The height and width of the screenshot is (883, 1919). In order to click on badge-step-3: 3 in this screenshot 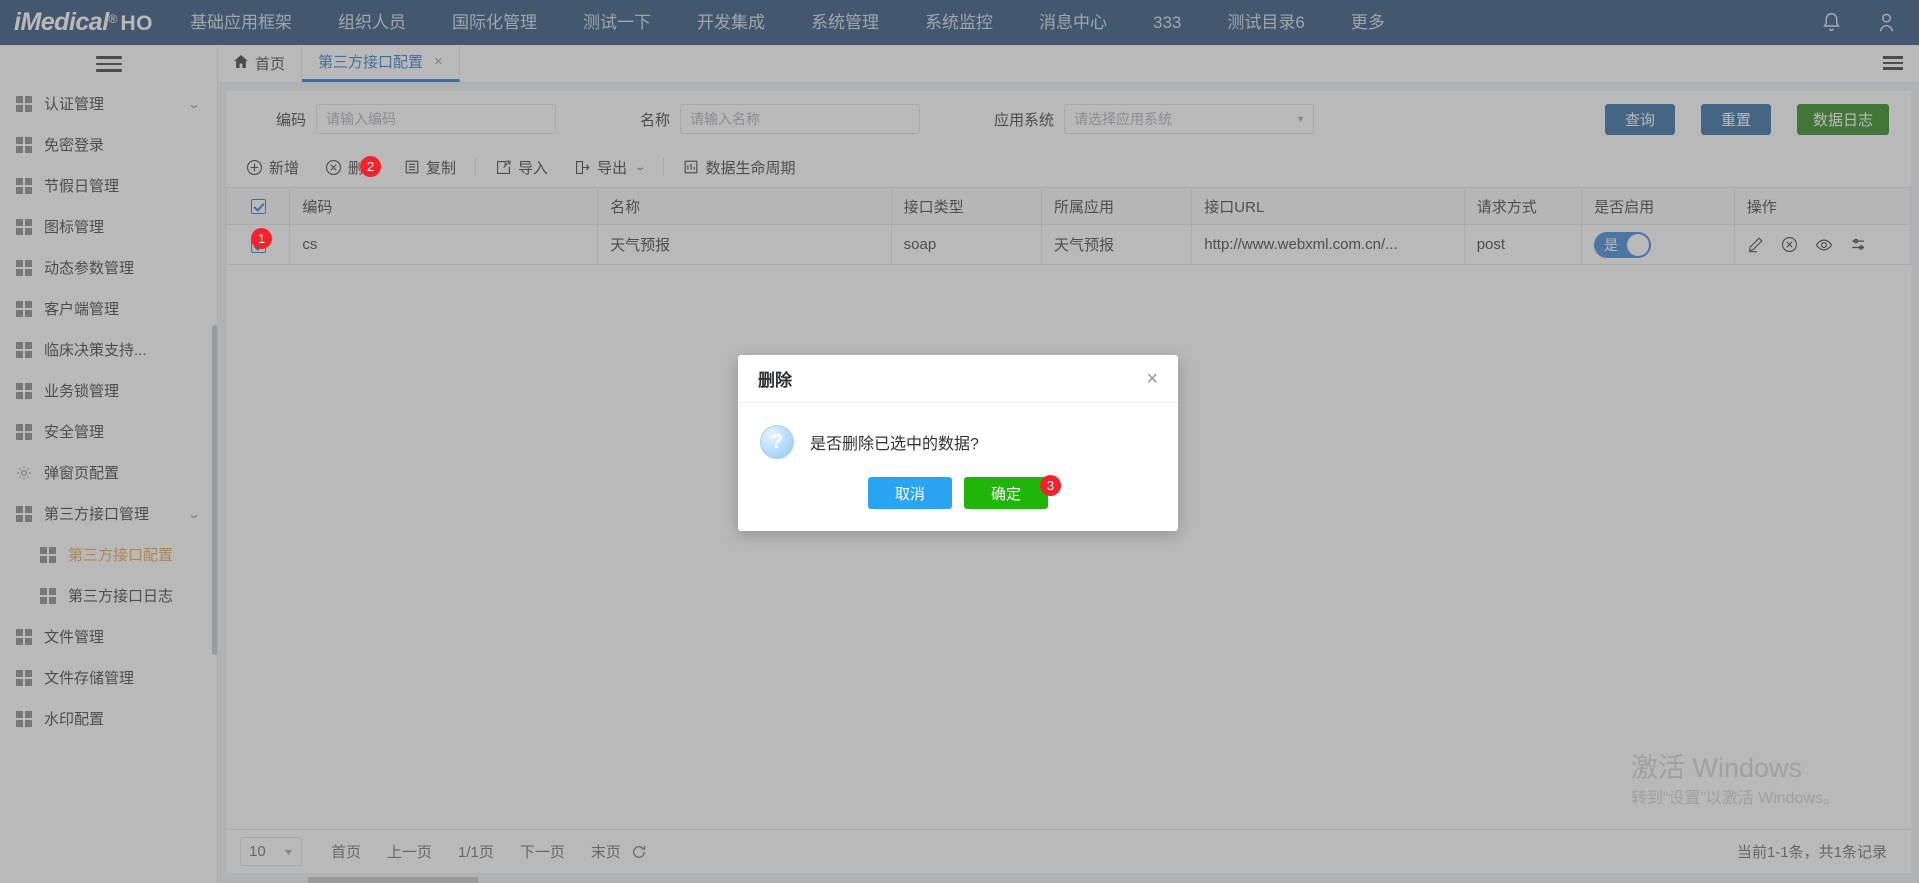, I will do `click(1050, 485)`.